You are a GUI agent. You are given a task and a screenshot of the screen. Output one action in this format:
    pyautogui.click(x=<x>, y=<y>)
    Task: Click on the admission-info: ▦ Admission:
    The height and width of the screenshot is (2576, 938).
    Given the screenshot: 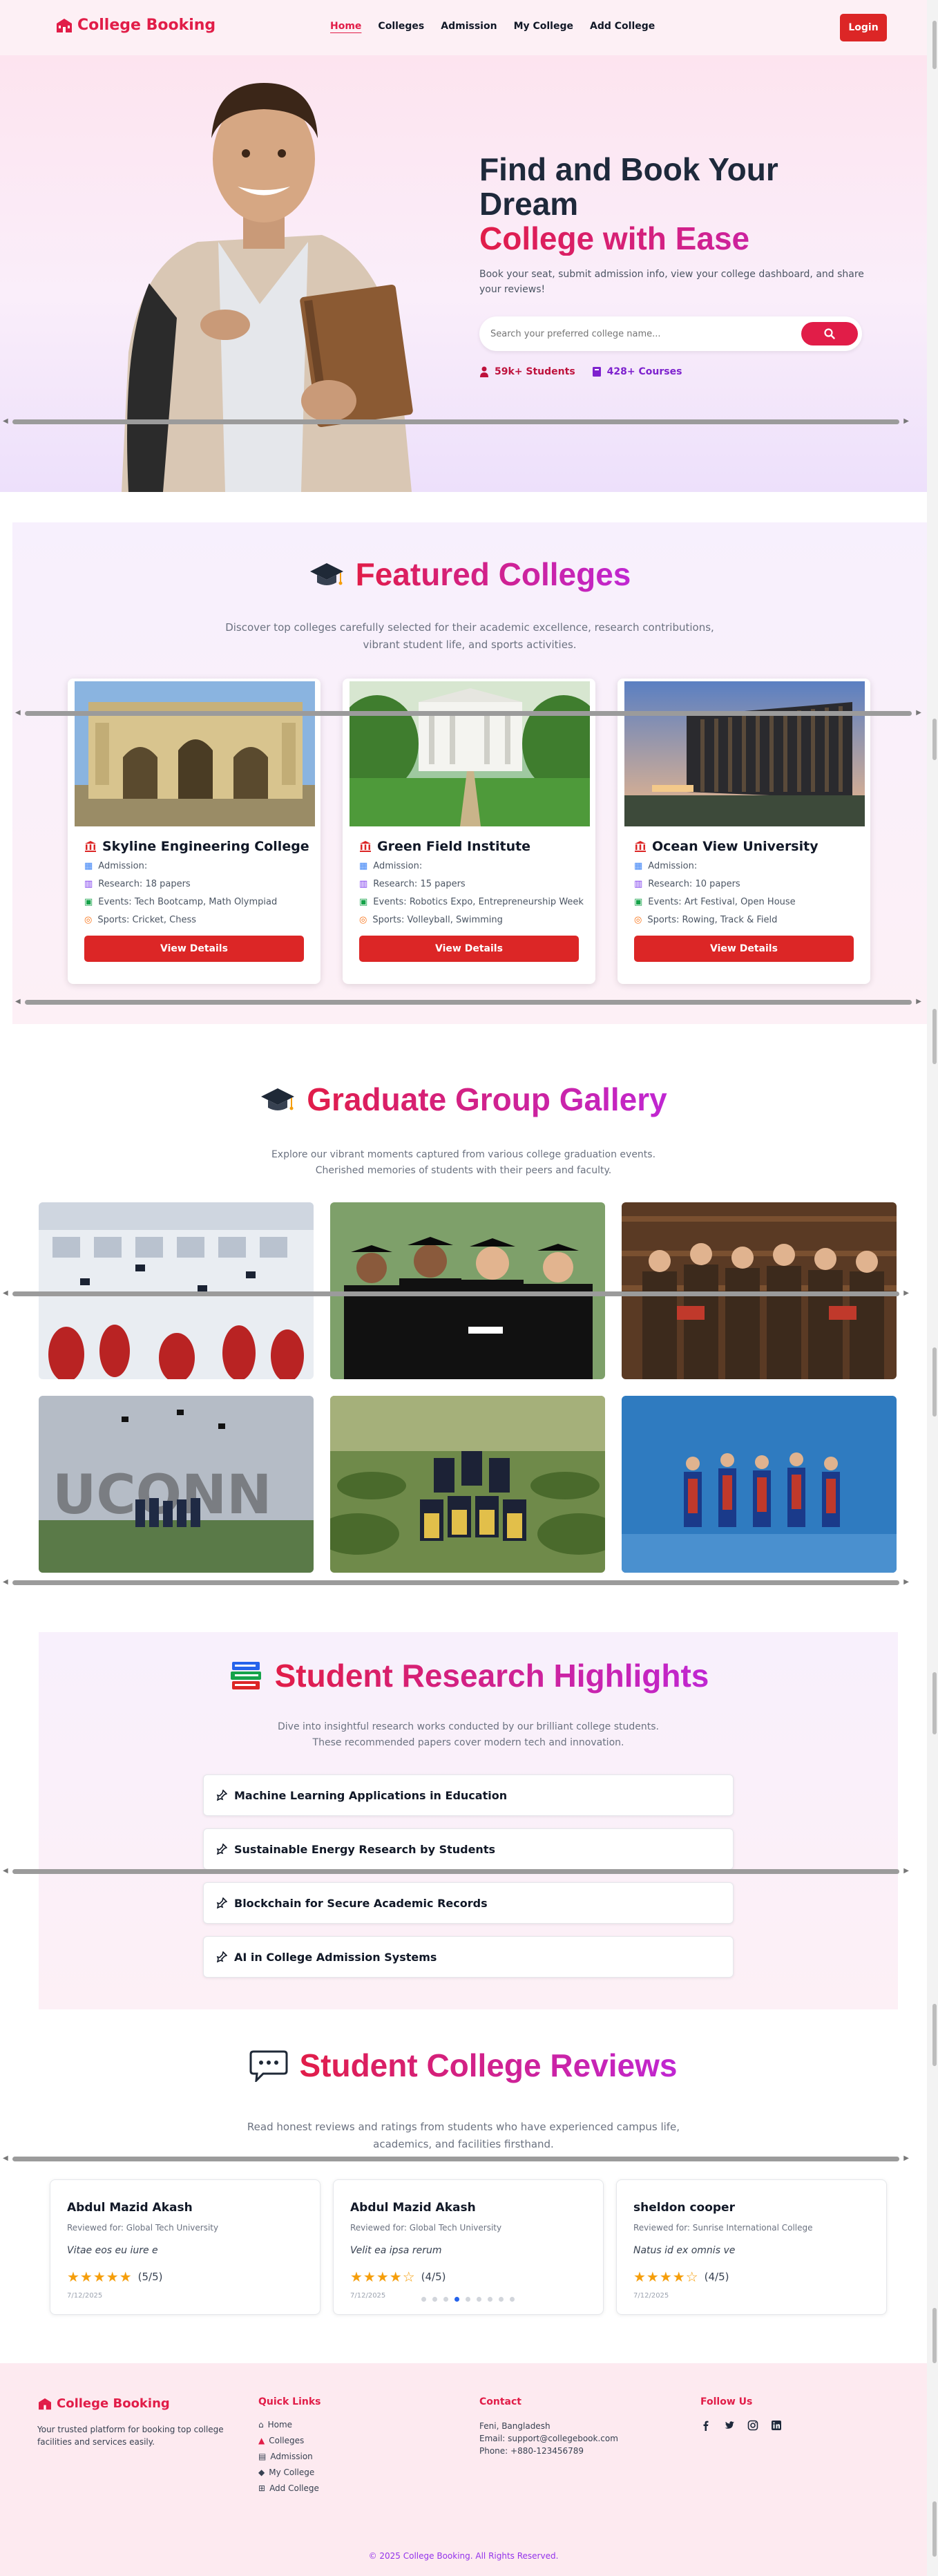 What is the action you would take?
    pyautogui.click(x=115, y=866)
    